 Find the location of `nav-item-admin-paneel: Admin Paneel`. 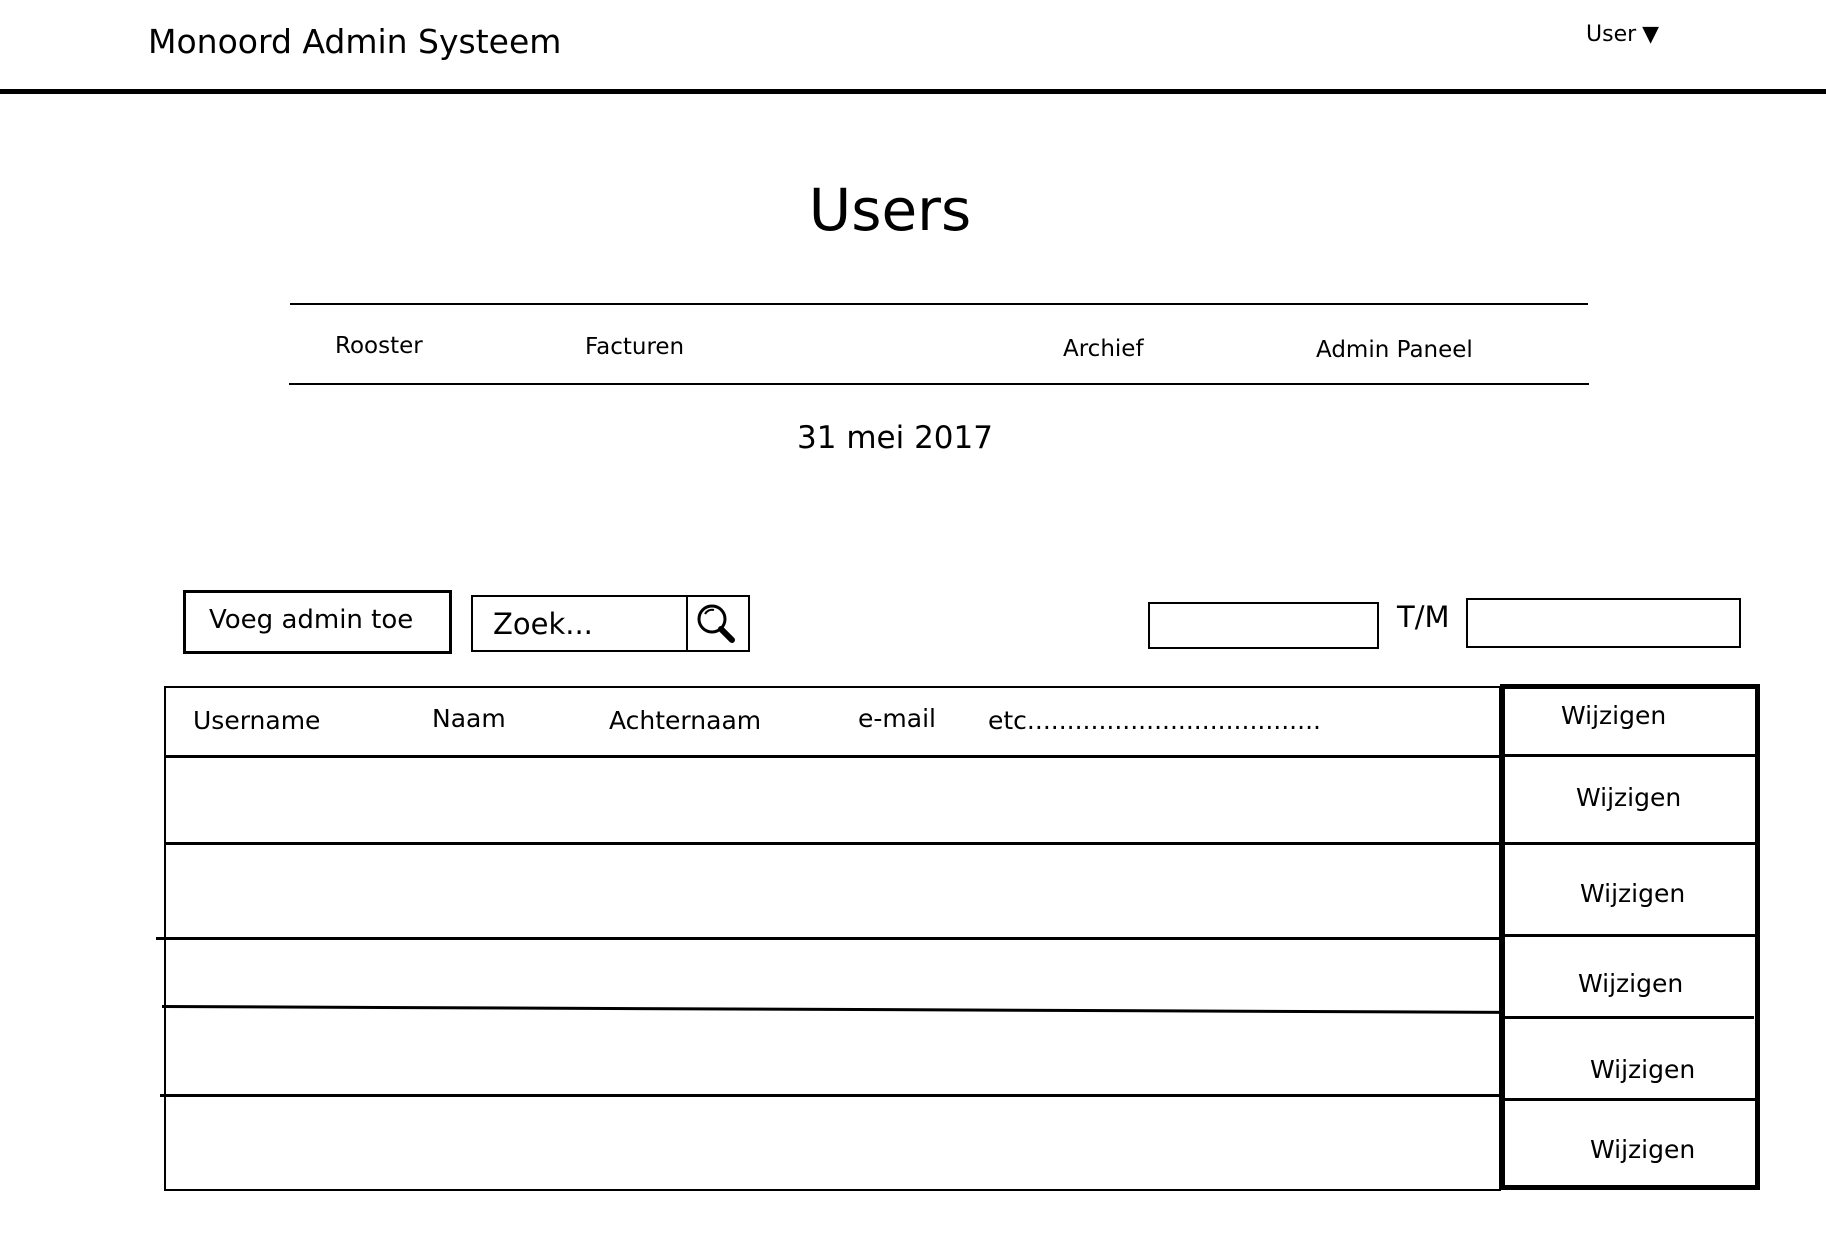

nav-item-admin-paneel: Admin Paneel is located at coordinates (1394, 350).